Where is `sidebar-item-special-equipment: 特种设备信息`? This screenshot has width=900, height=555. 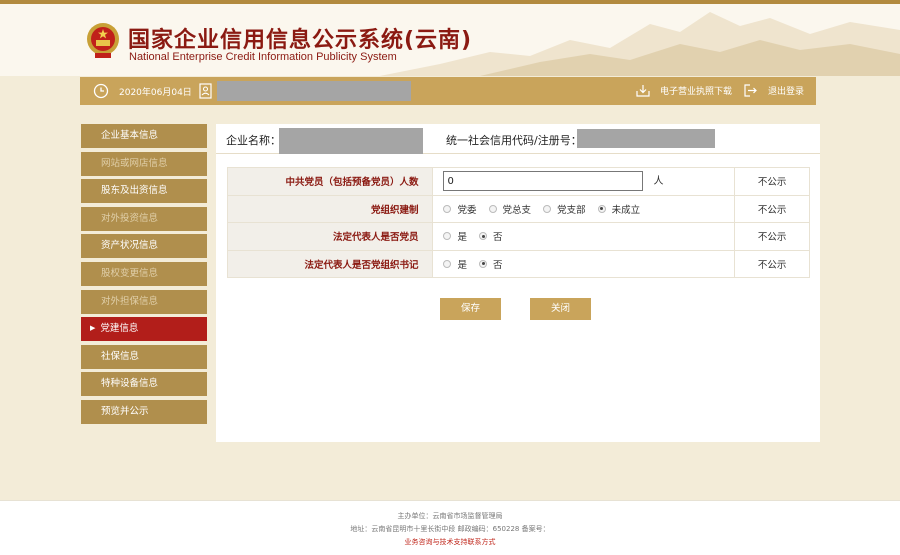
sidebar-item-special-equipment: 特种设备信息 is located at coordinates (144, 384).